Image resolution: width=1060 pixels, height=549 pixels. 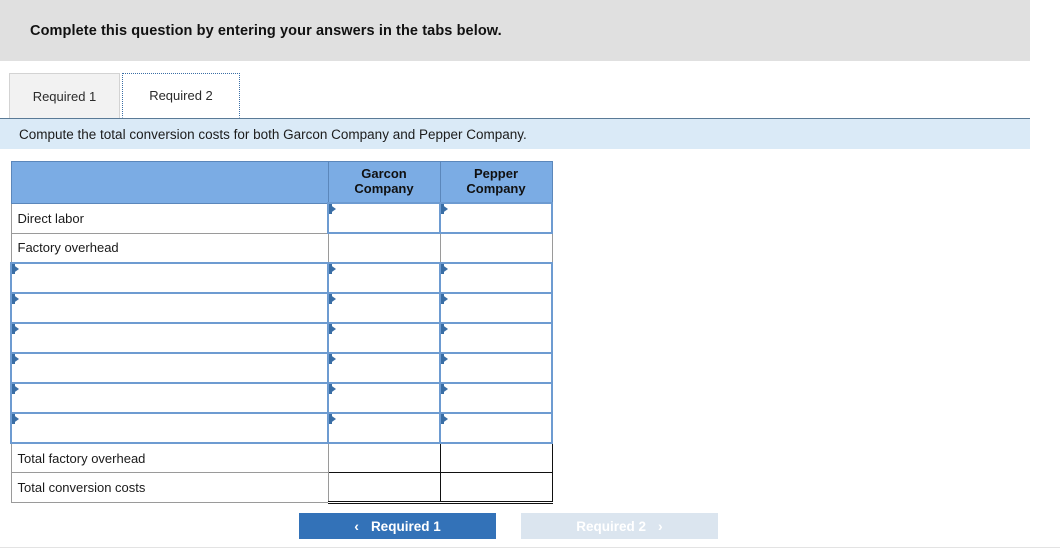 I want to click on column-header-pepper: Pepper Company, so click(x=496, y=182).